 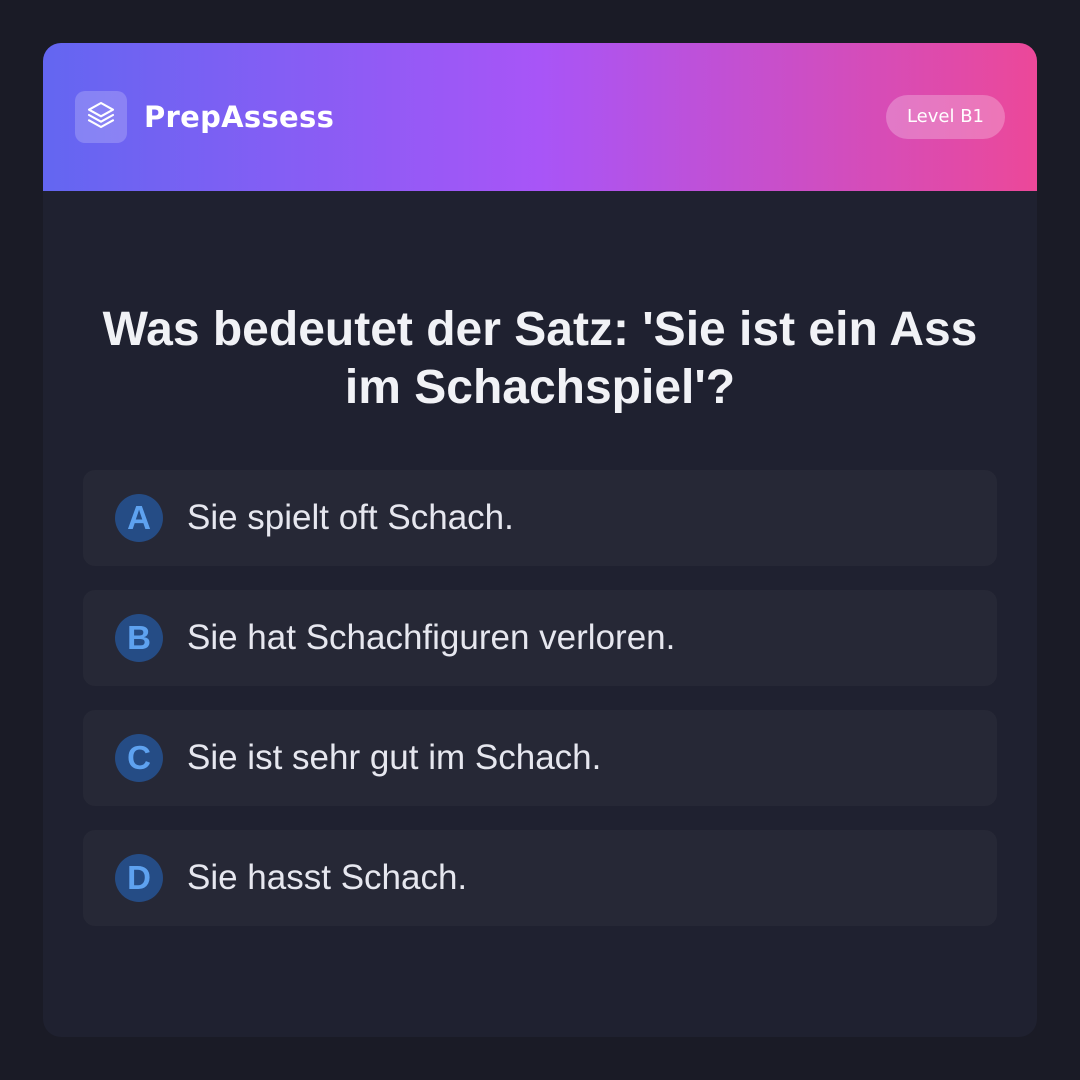 What do you see at coordinates (327, 877) in the screenshot?
I see `option-text: Sie hasst Schach.` at bounding box center [327, 877].